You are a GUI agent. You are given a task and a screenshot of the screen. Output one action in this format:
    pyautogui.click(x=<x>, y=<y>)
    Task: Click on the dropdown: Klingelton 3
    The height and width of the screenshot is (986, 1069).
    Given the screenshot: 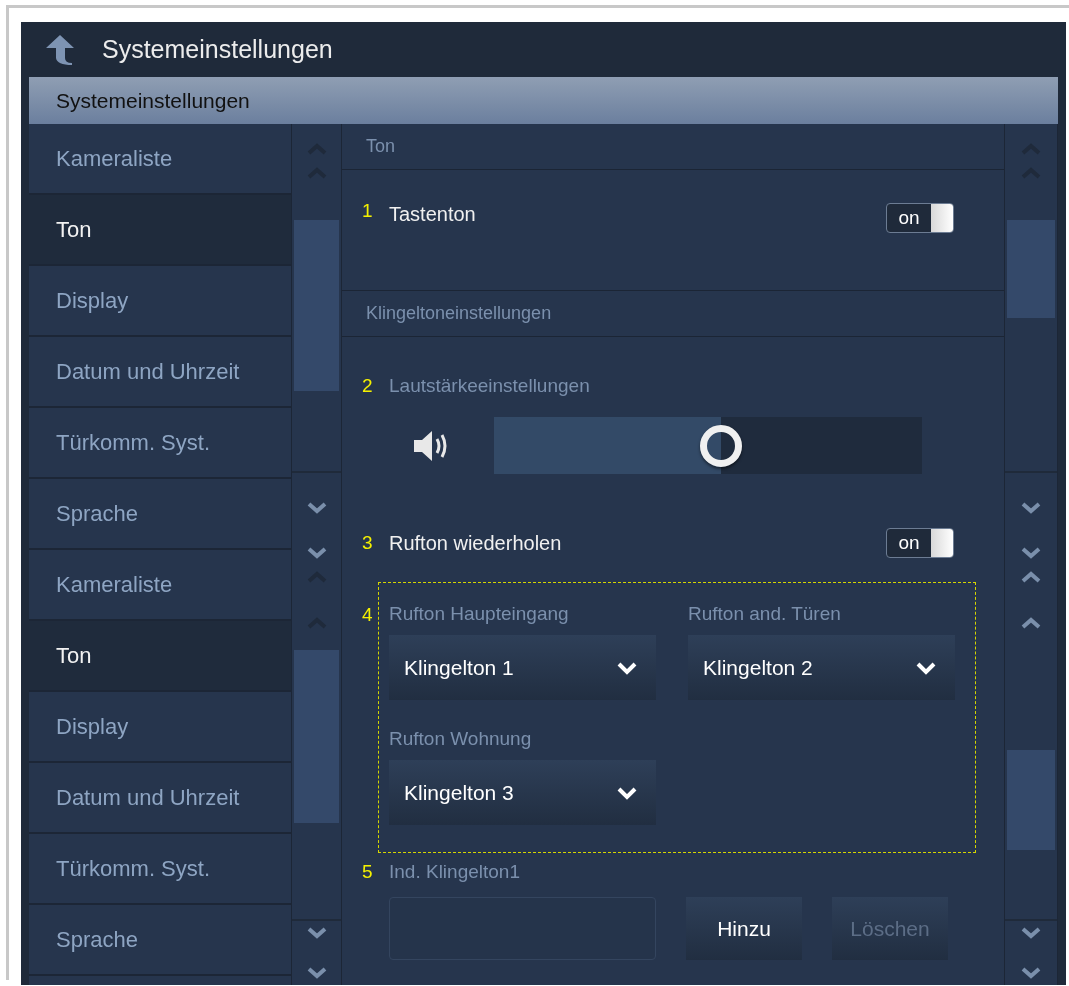 What is the action you would take?
    pyautogui.click(x=522, y=792)
    